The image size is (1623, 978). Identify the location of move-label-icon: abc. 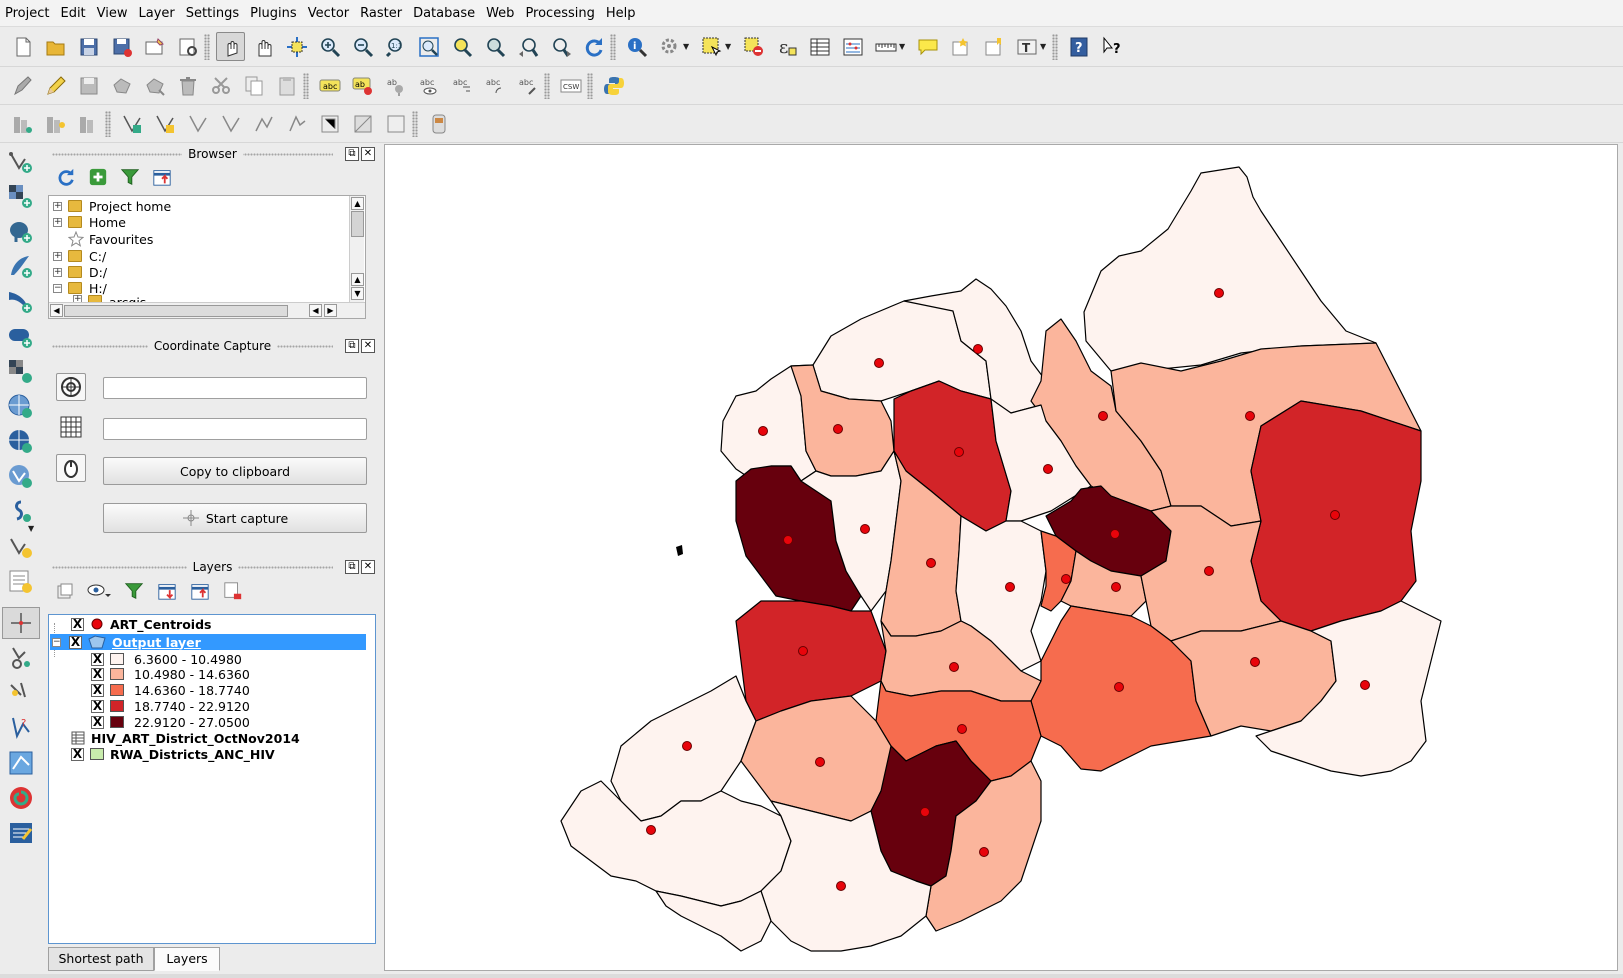
(461, 85).